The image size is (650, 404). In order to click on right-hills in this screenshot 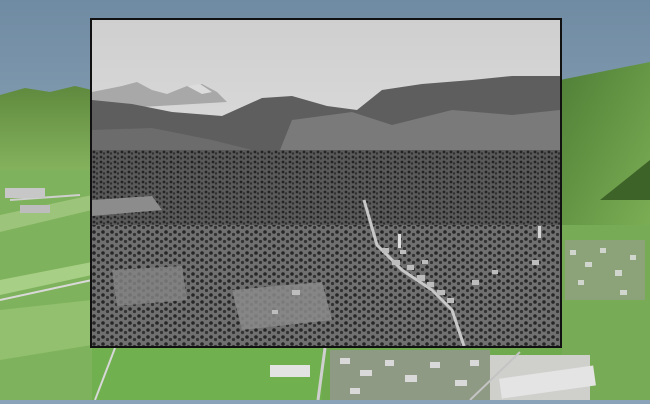, I will do `click(605, 146)`.